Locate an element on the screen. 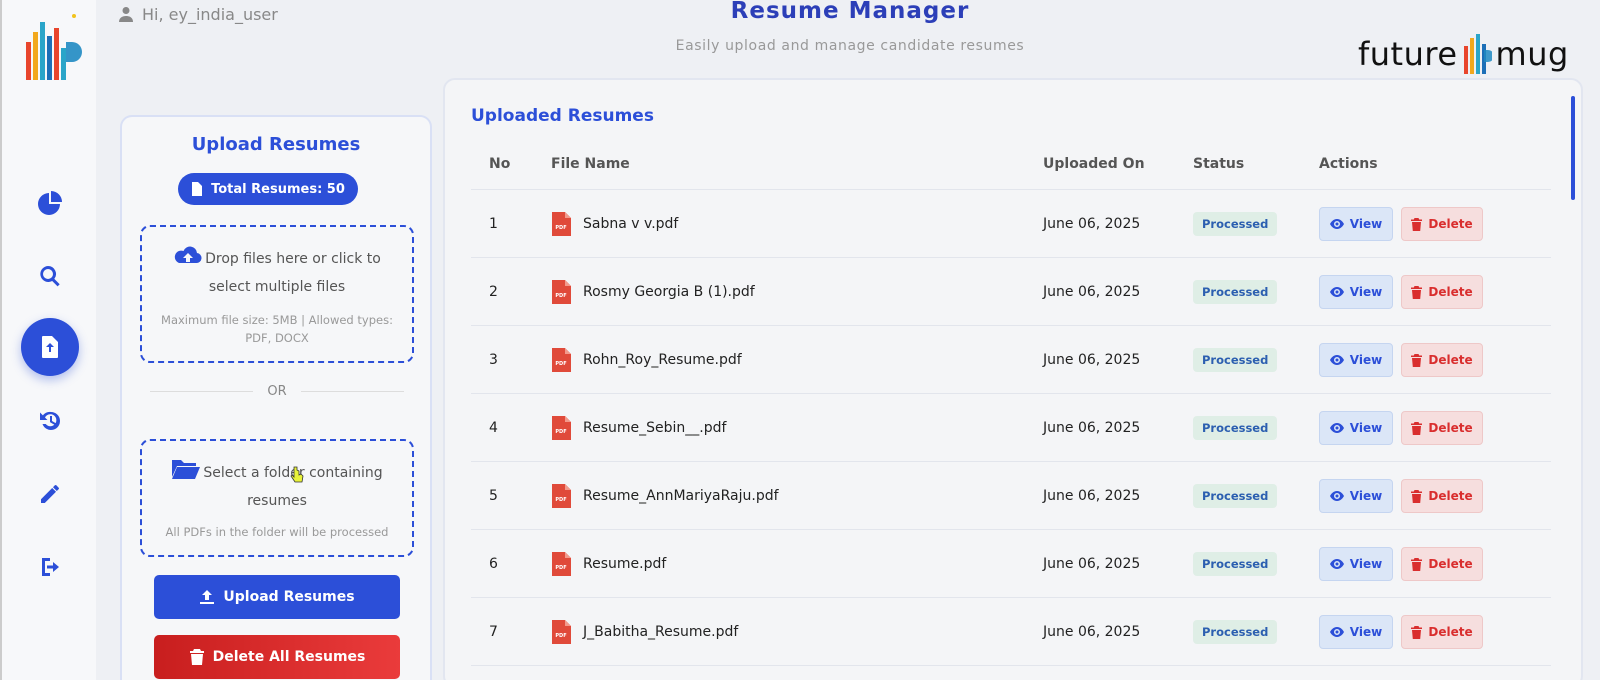  sidebar-item-search is located at coordinates (50, 276).